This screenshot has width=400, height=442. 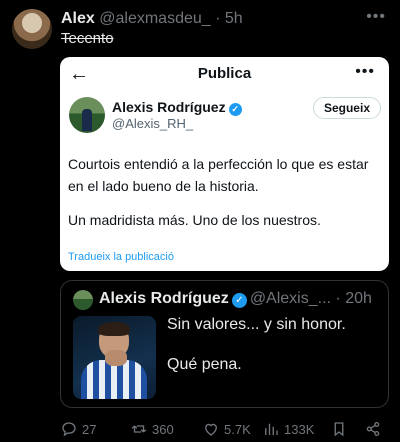 What do you see at coordinates (194, 220) in the screenshot?
I see `screenshot-paragraph-2: Un madridista más. Uno de los nuestros.` at bounding box center [194, 220].